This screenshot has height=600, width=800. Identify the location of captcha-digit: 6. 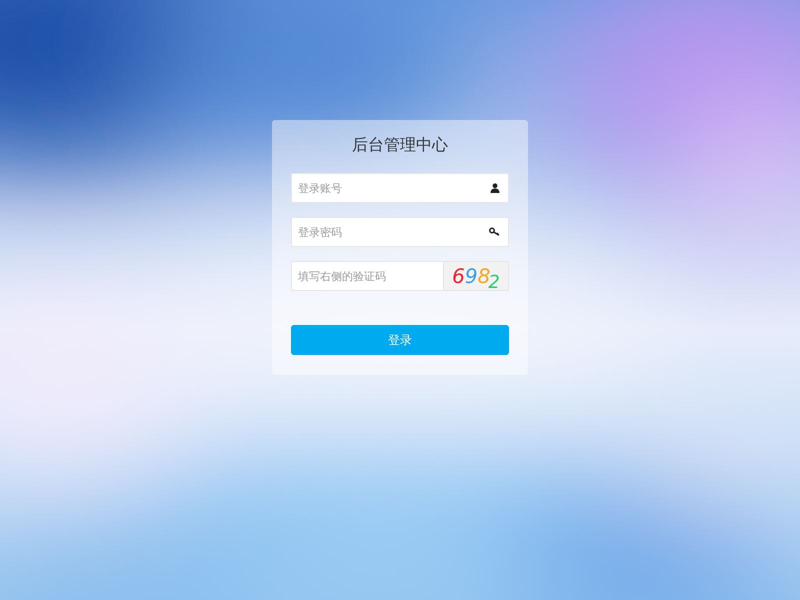
(458, 276).